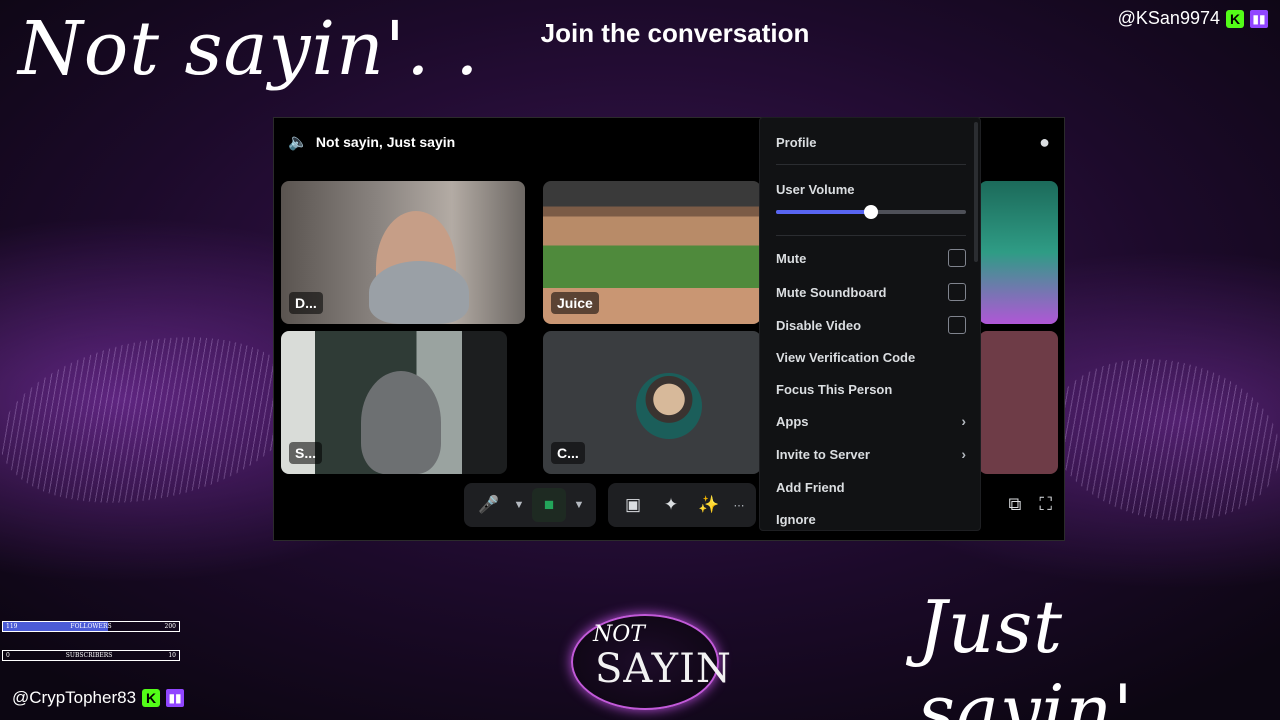  What do you see at coordinates (957, 258) in the screenshot?
I see `mute-checkbox` at bounding box center [957, 258].